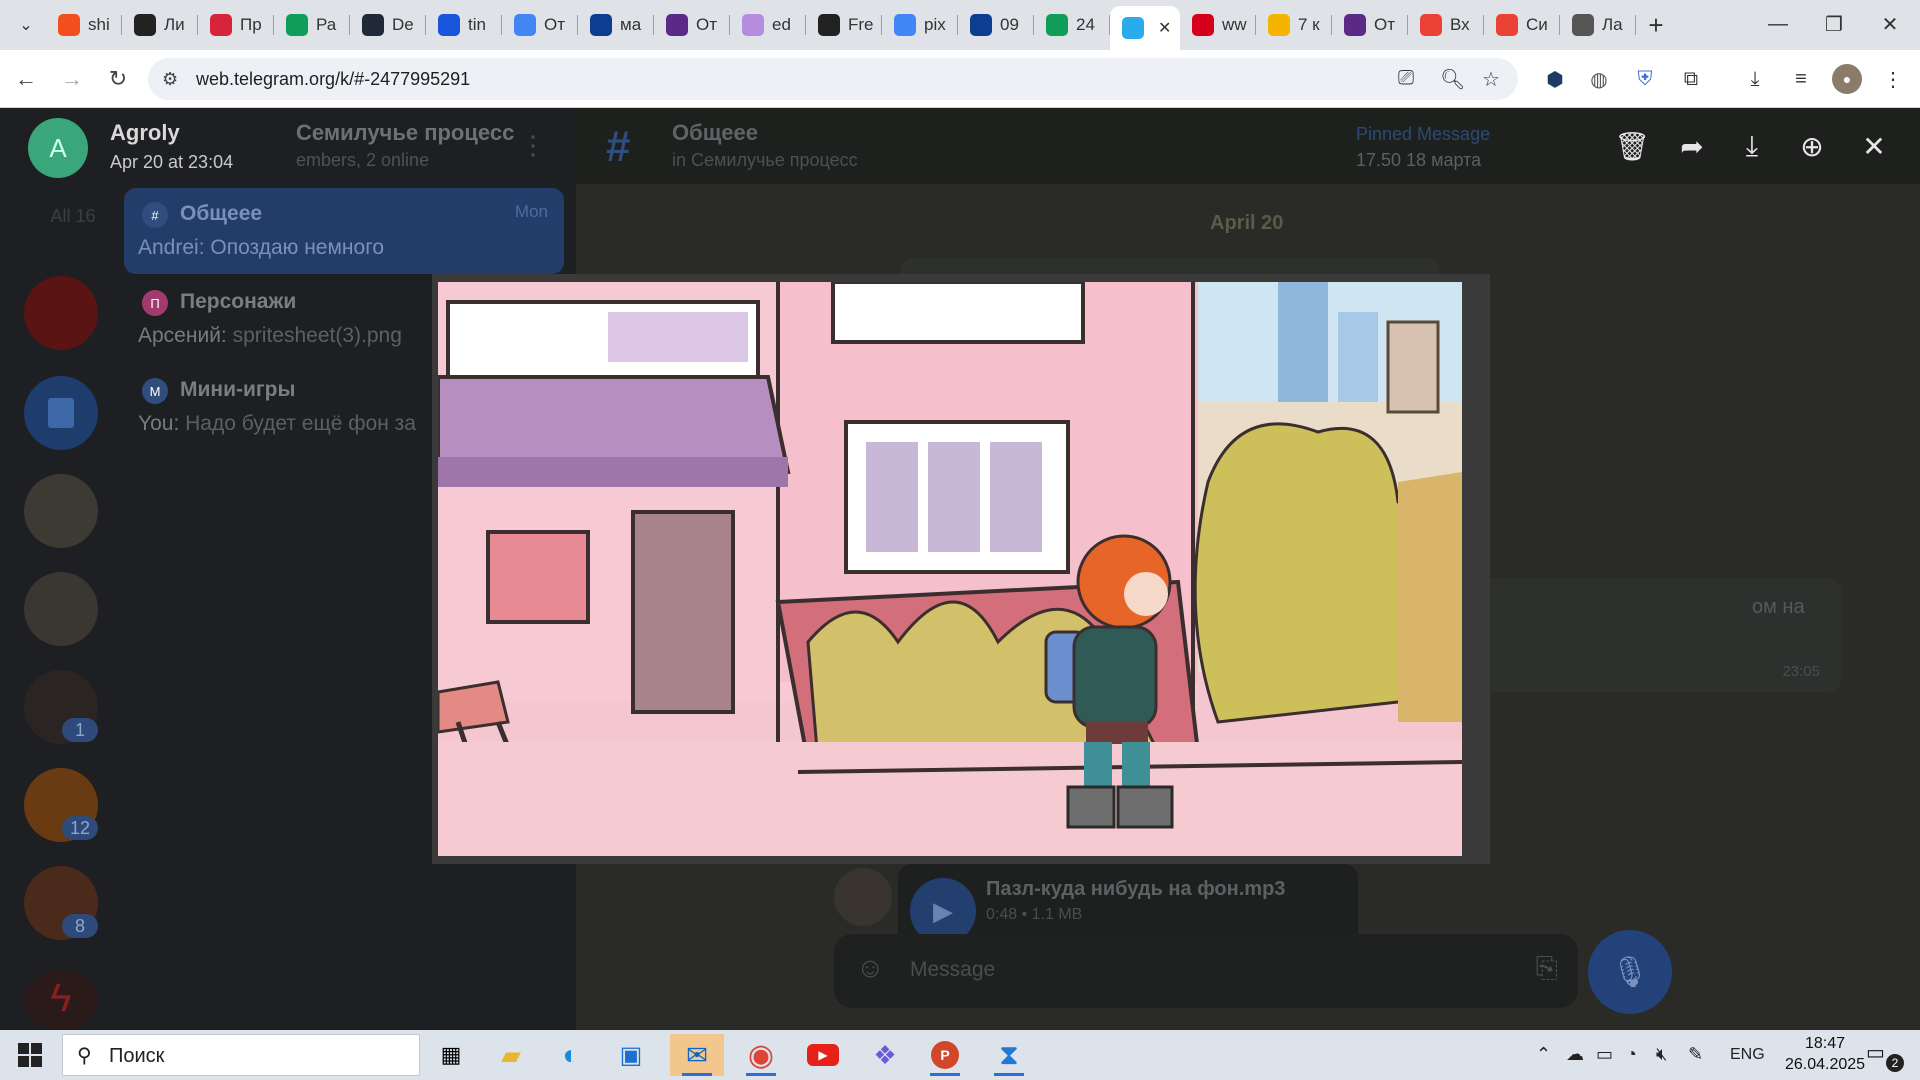  Describe the element at coordinates (1206, 971) in the screenshot. I see `message-composer: ☺ Message ⎘` at that location.